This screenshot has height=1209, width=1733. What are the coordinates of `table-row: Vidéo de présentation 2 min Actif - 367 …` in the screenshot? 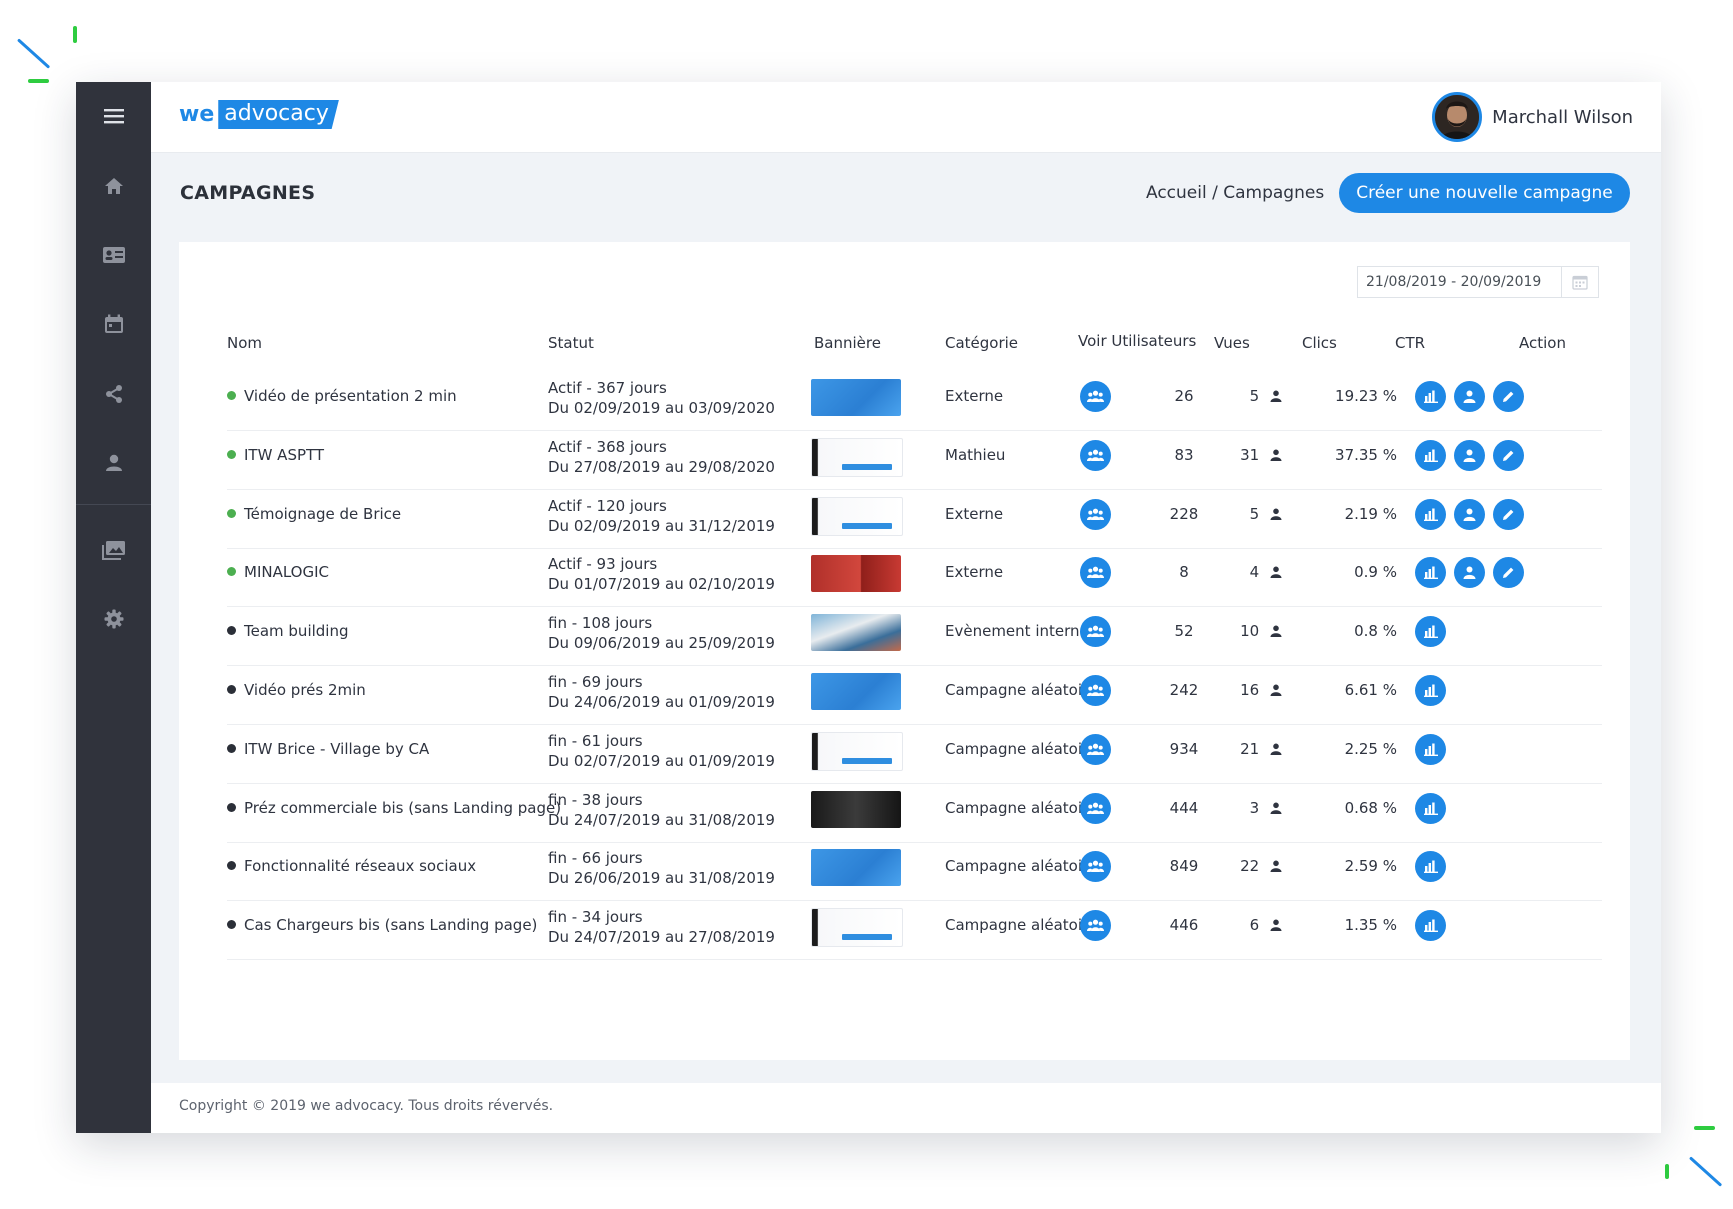 It's located at (914, 398).